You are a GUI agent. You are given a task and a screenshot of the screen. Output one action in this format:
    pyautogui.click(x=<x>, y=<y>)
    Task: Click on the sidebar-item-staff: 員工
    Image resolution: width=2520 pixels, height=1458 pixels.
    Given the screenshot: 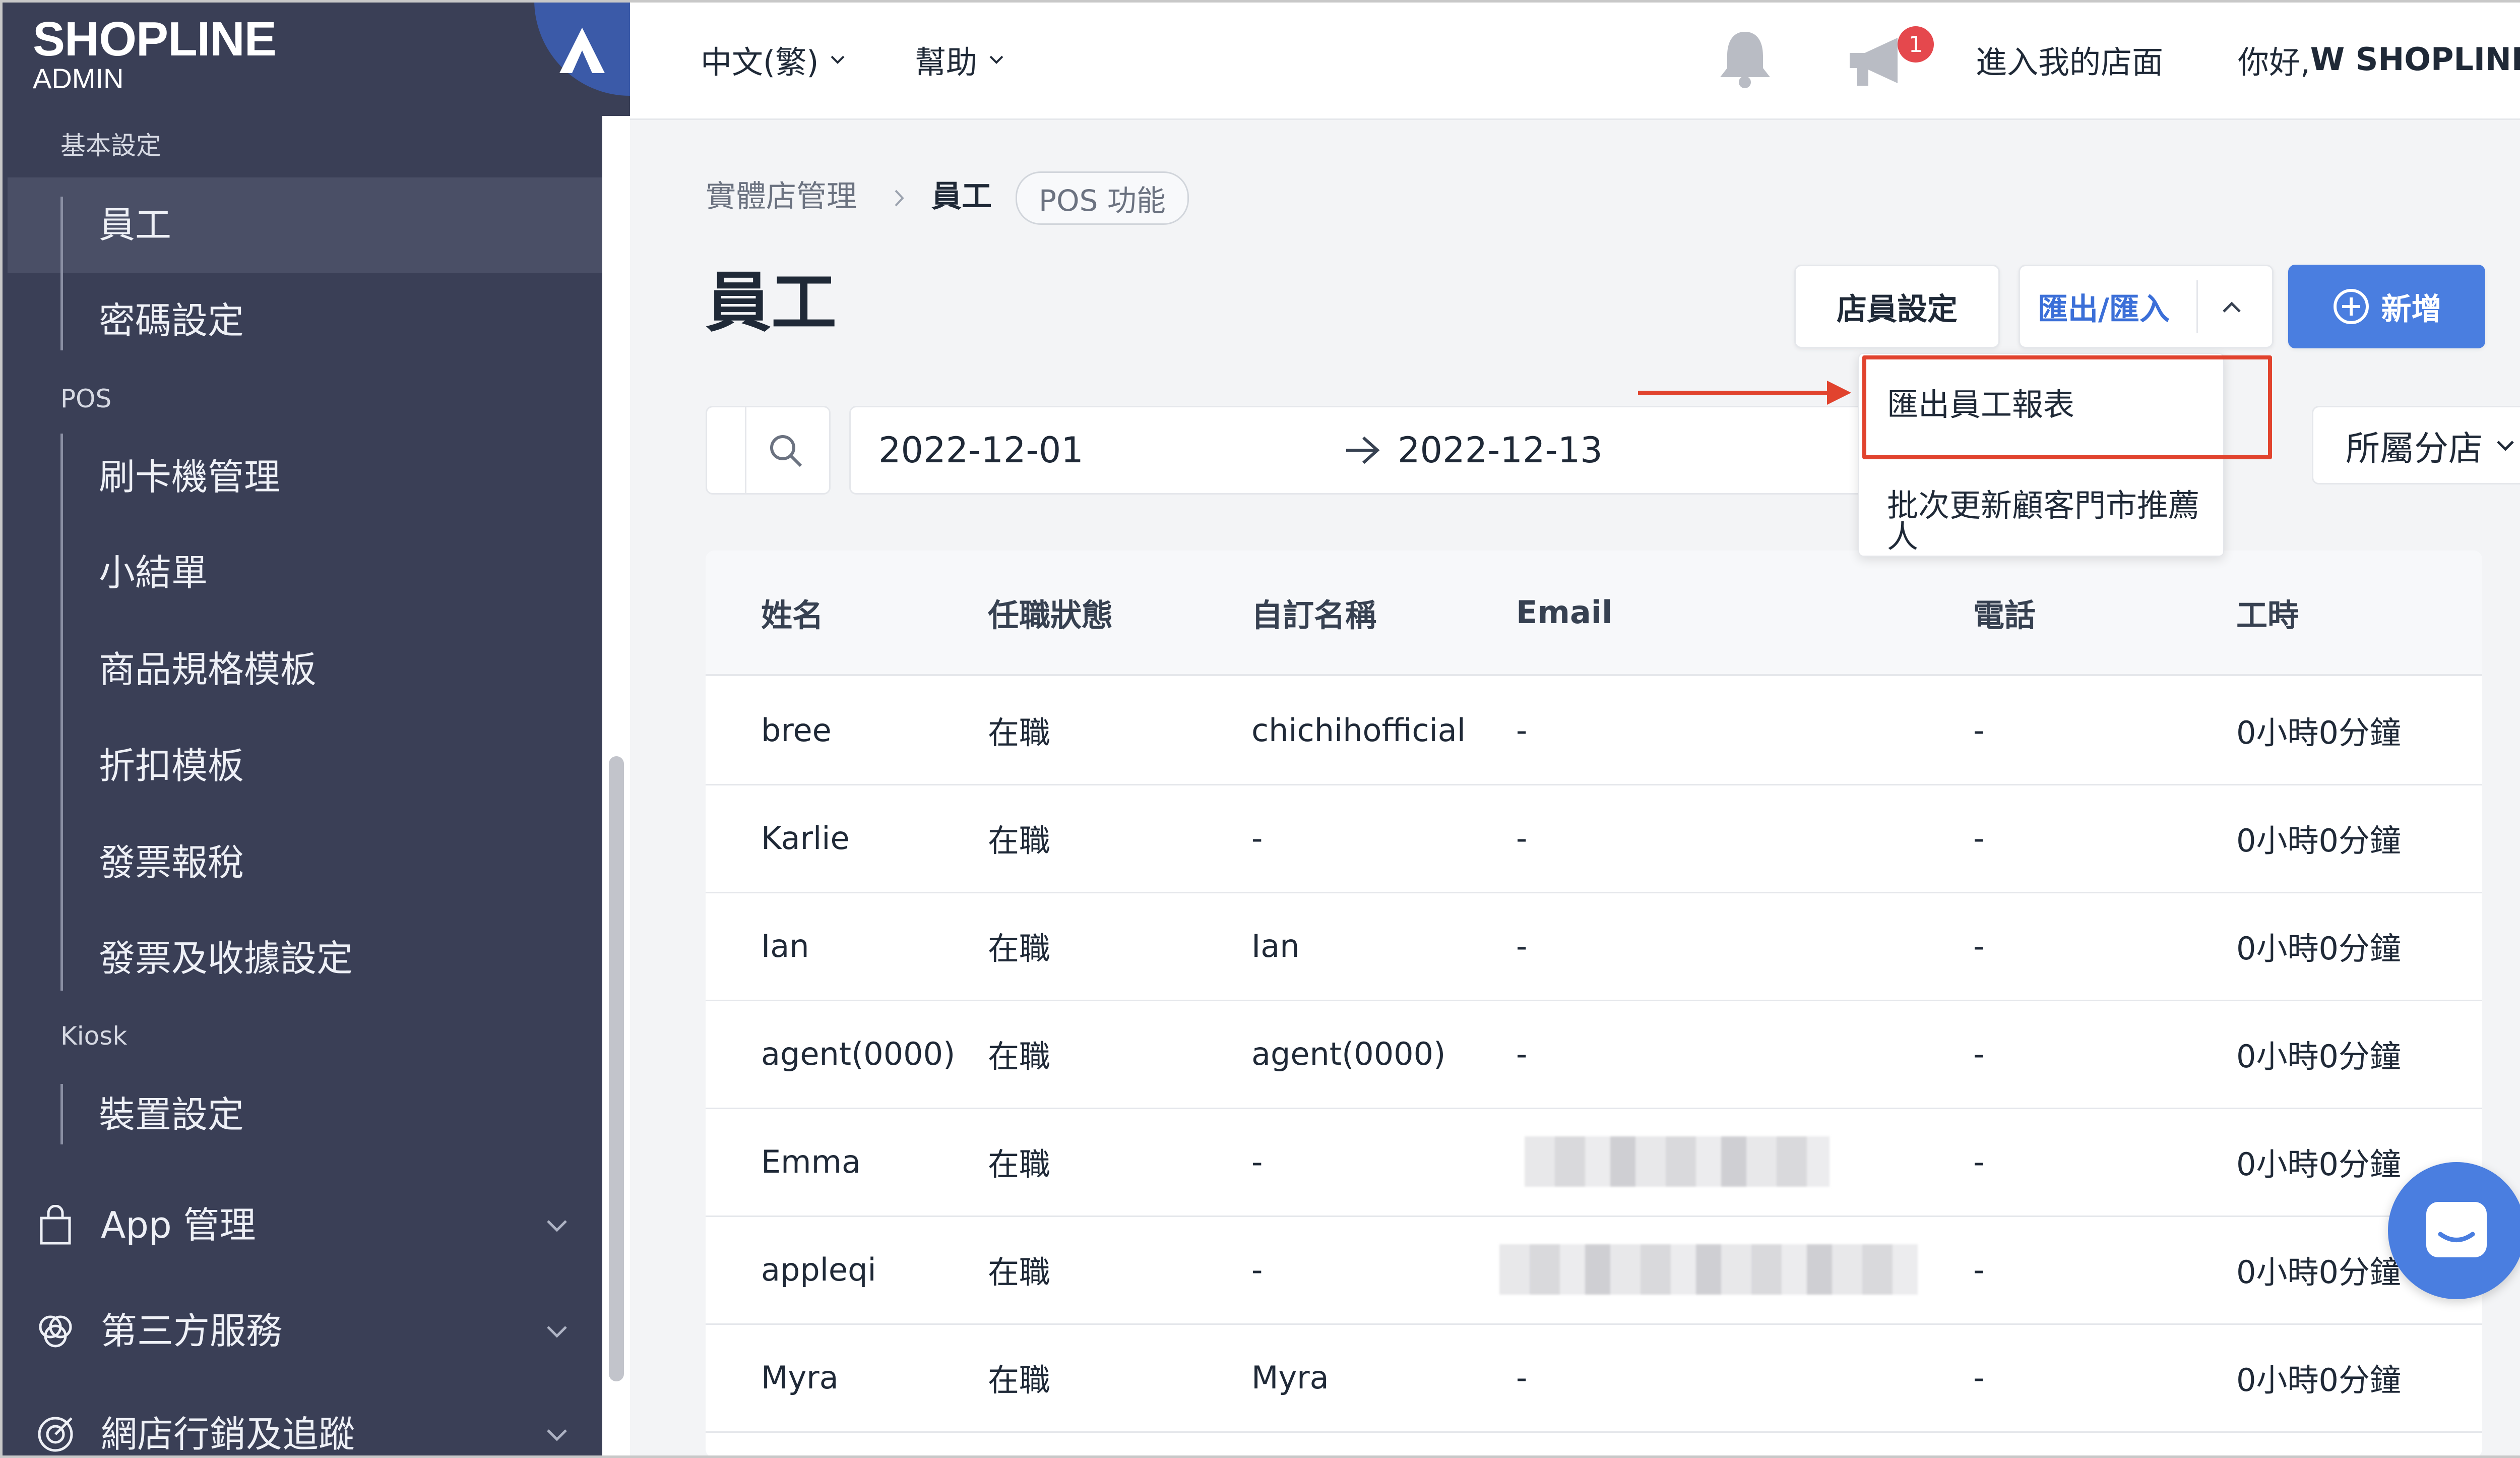 What is the action you would take?
    pyautogui.click(x=135, y=225)
    